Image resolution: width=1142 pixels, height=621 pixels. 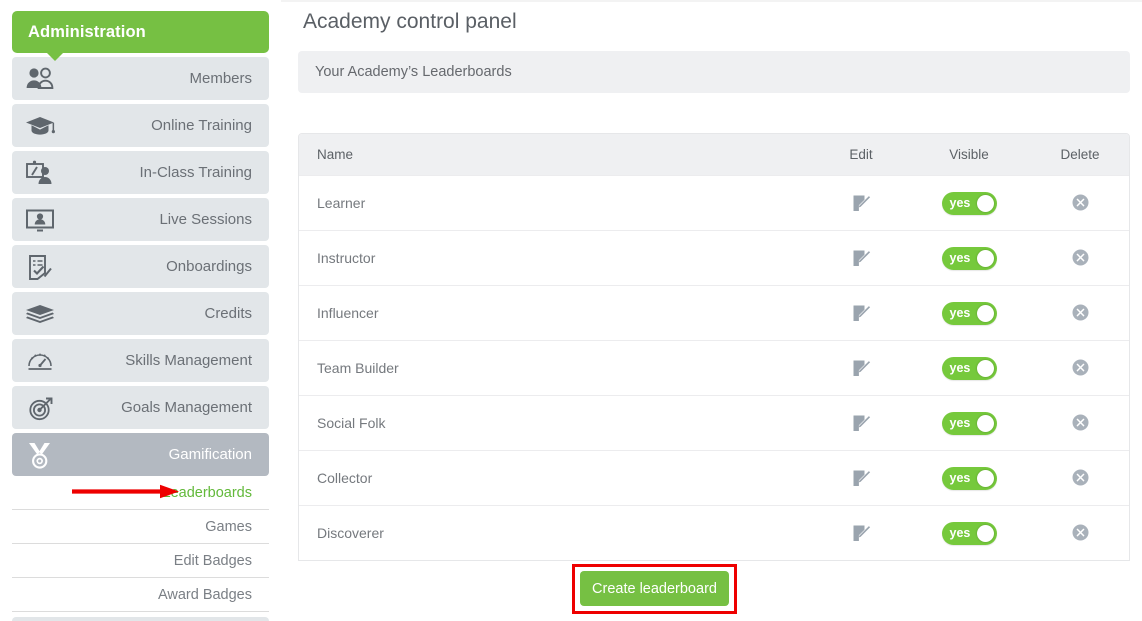 I want to click on create-leaderboard-button: Create leaderboard, so click(x=654, y=588).